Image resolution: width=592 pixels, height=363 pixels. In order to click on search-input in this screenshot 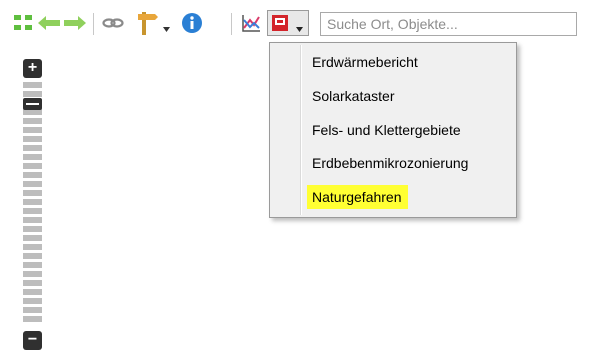, I will do `click(448, 24)`.